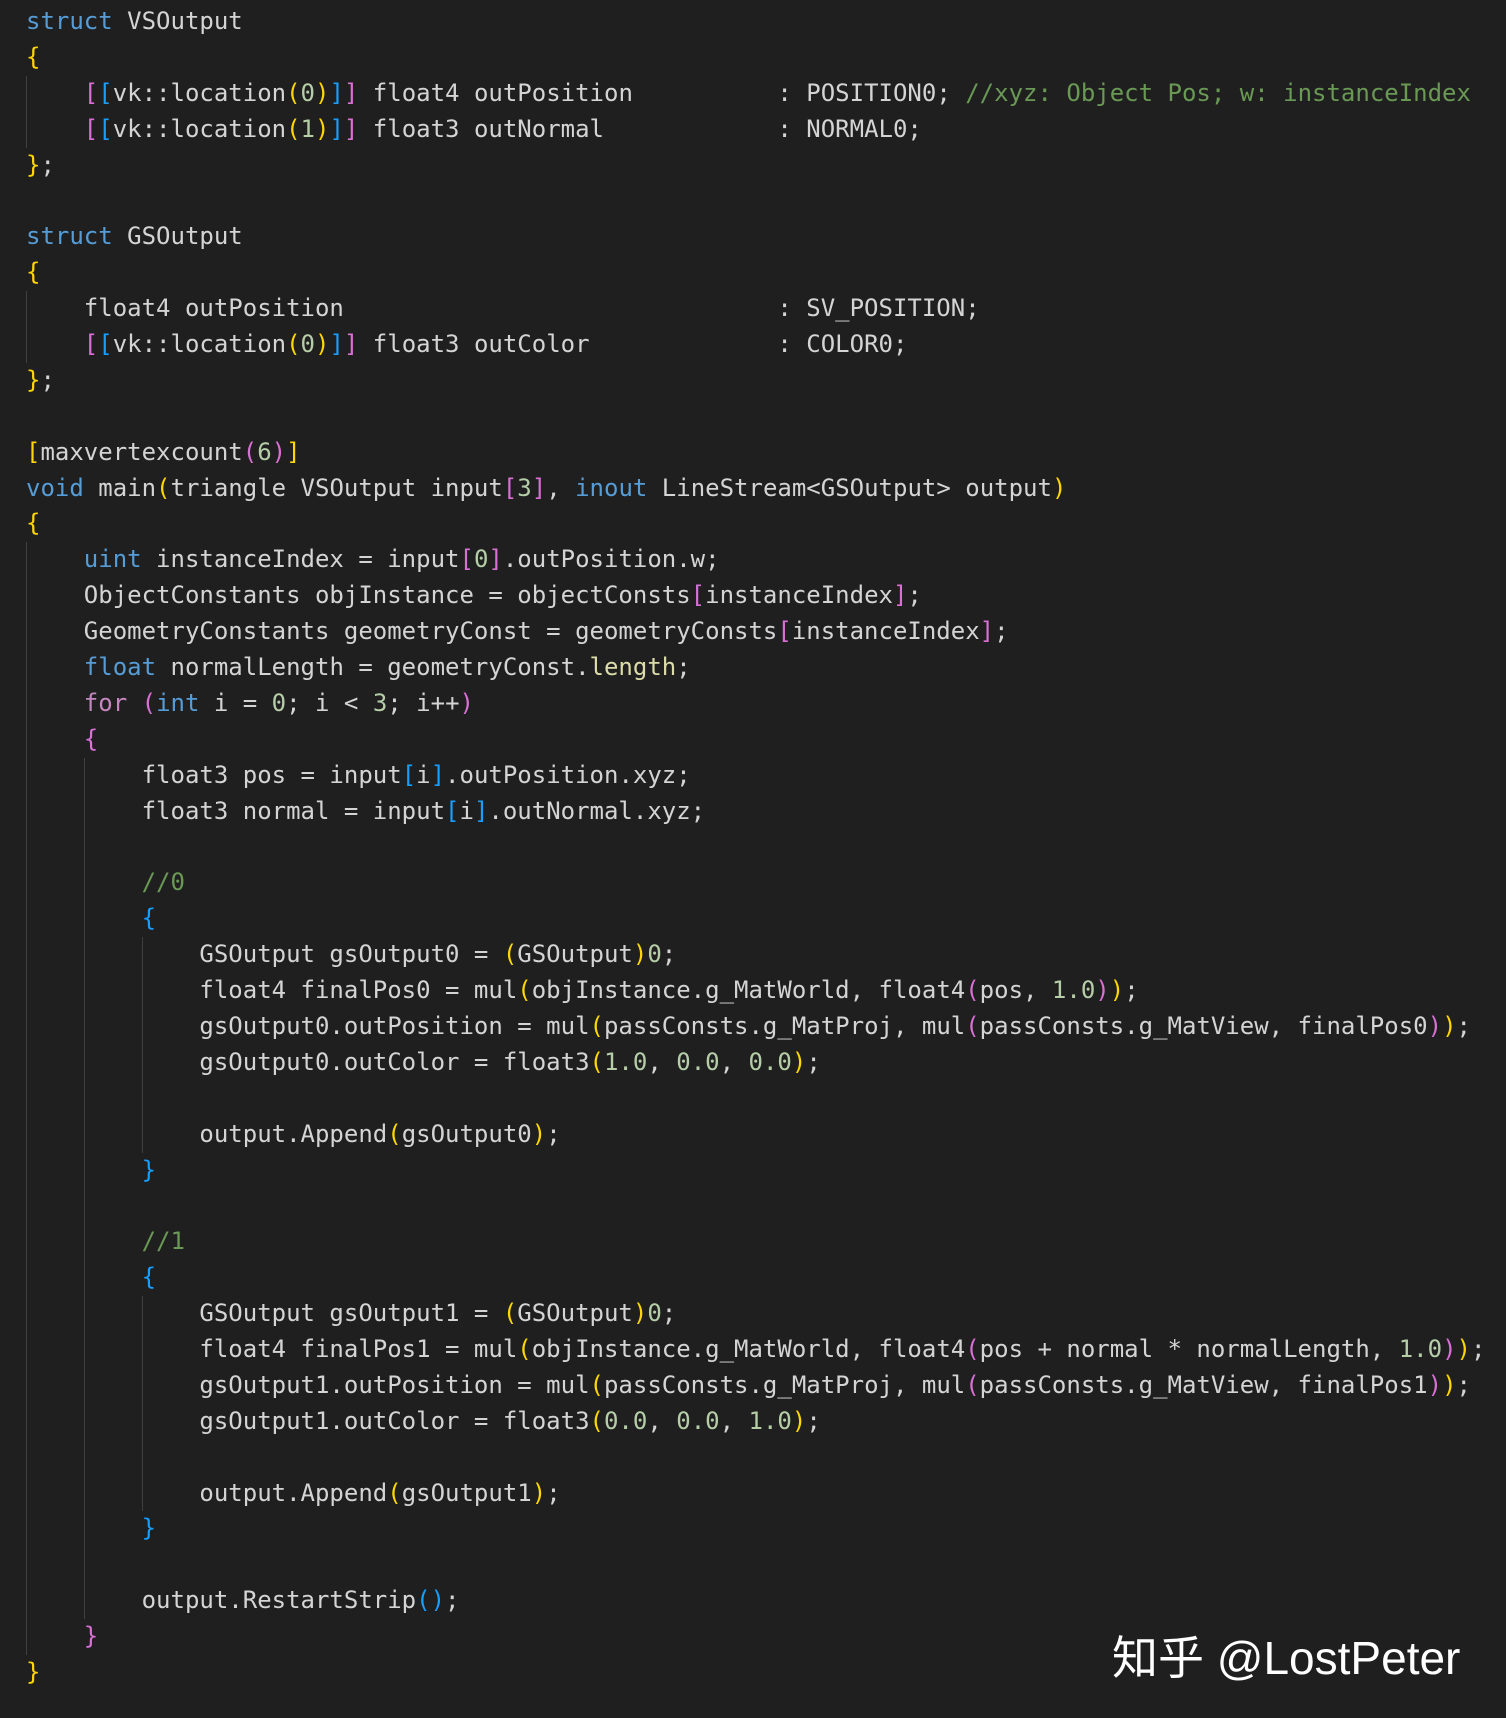  Describe the element at coordinates (885, 631) in the screenshot. I see `code-token: instanceIndex` at that location.